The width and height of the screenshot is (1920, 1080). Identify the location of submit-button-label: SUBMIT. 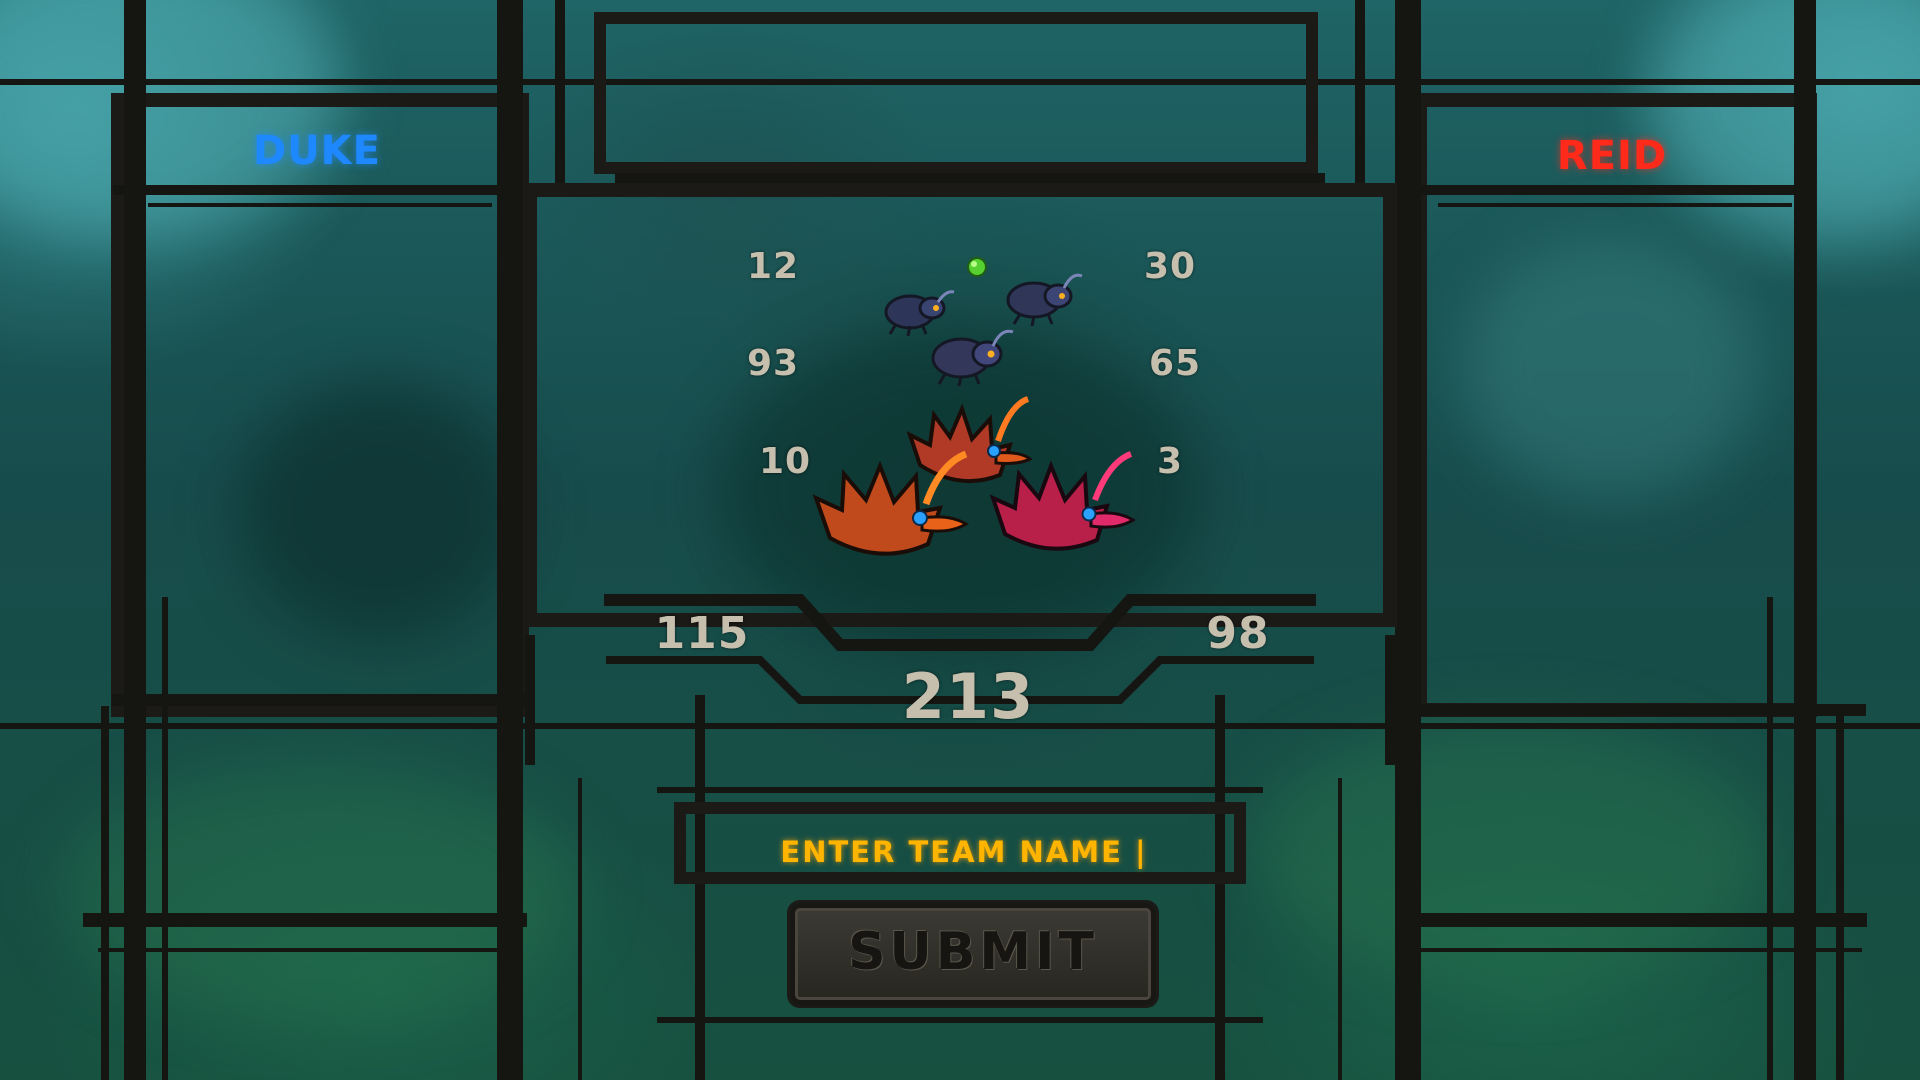
(973, 952).